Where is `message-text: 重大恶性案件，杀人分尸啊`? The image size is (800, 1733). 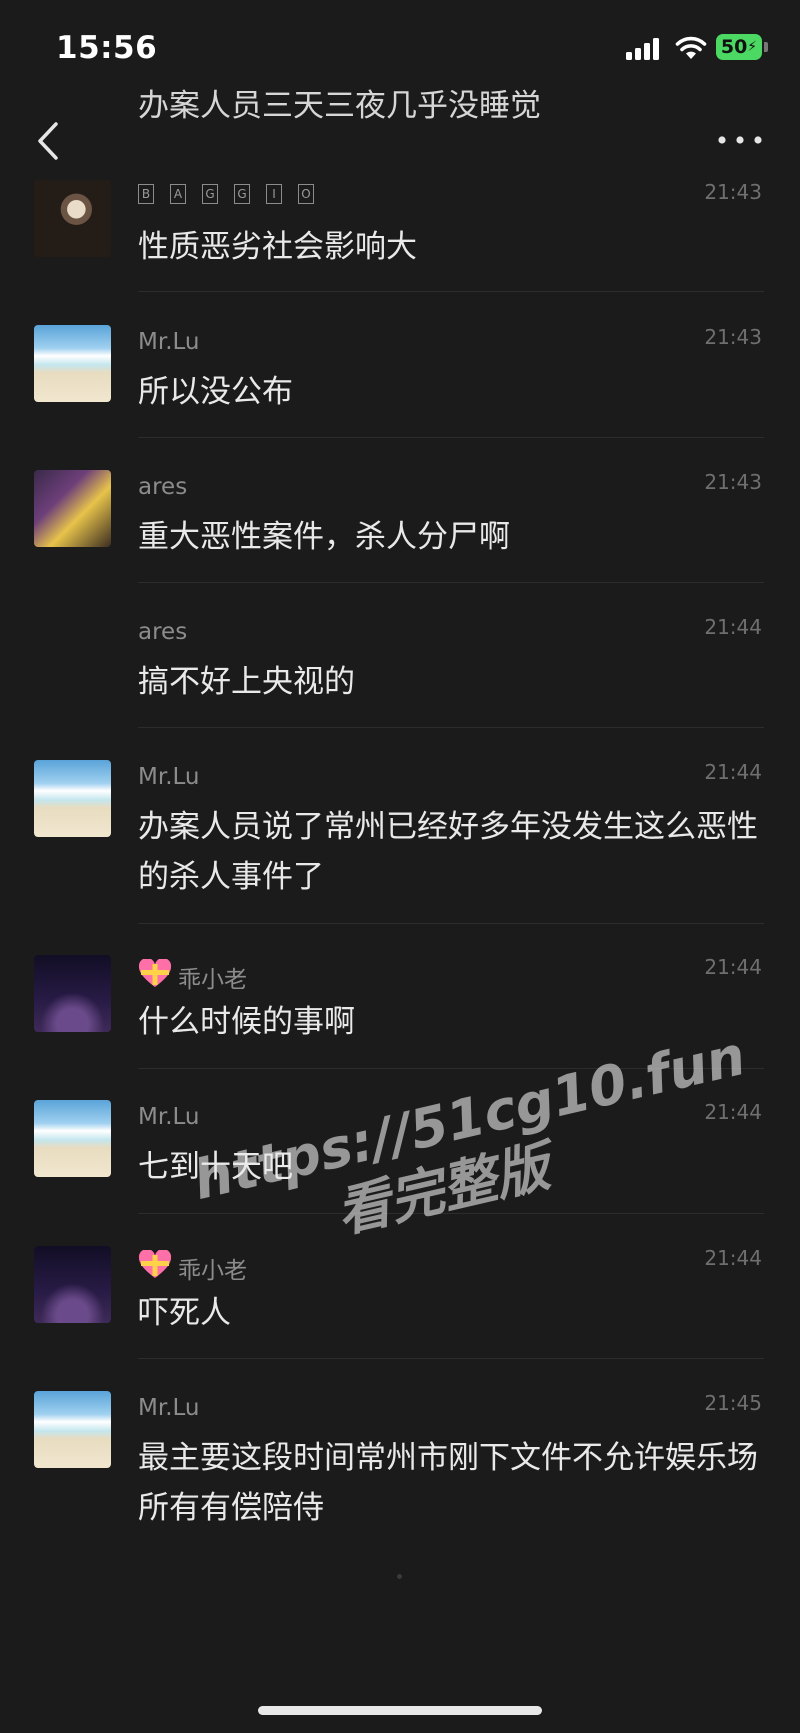
message-text: 重大恶性案件，杀人分尸啊 is located at coordinates (324, 537).